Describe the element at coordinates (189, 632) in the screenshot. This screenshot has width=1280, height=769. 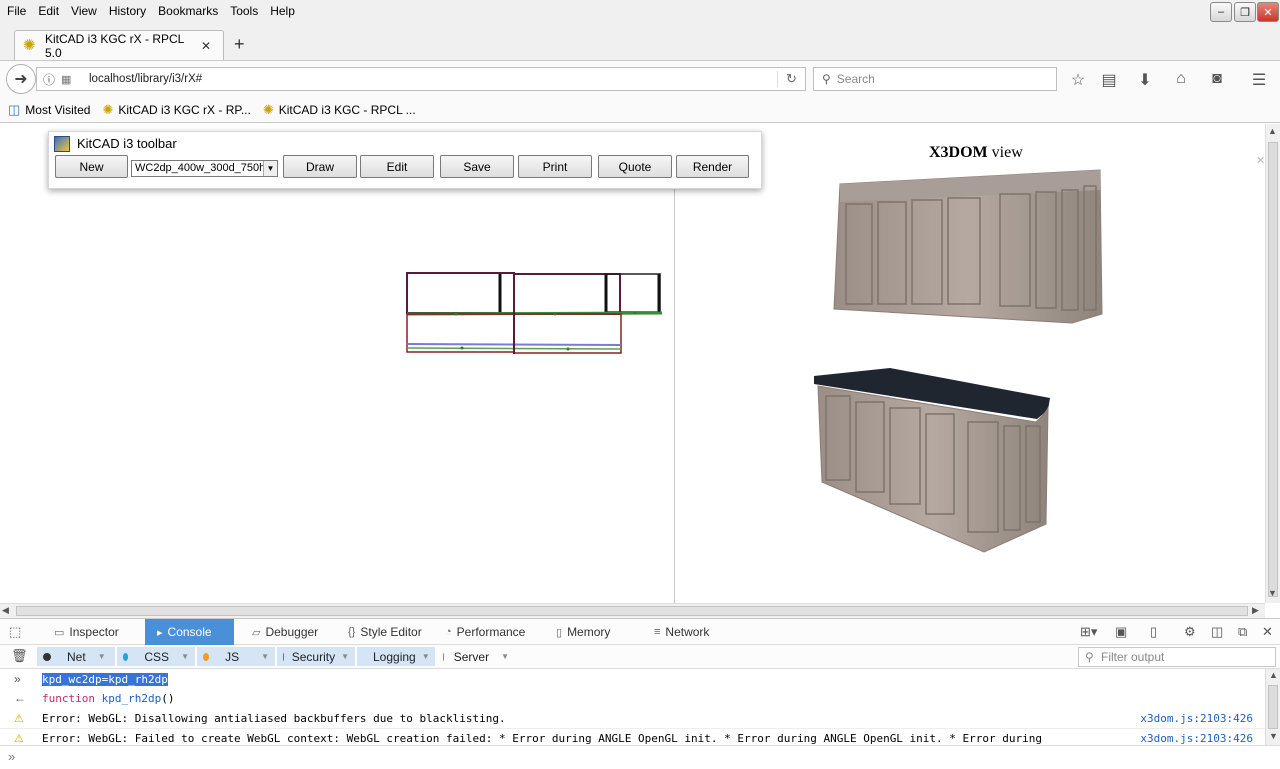
I see `tab-console: ▸ Console` at that location.